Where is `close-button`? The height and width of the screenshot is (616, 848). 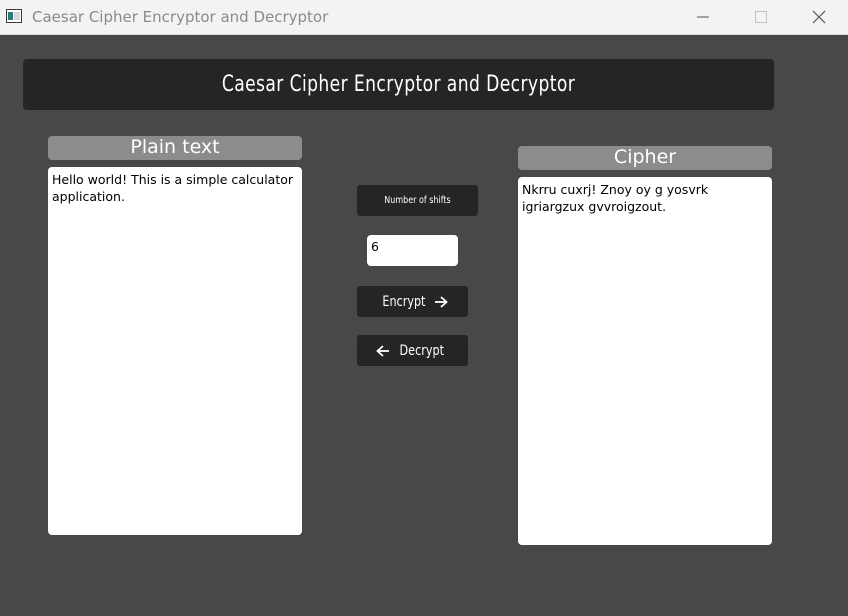
close-button is located at coordinates (819, 17).